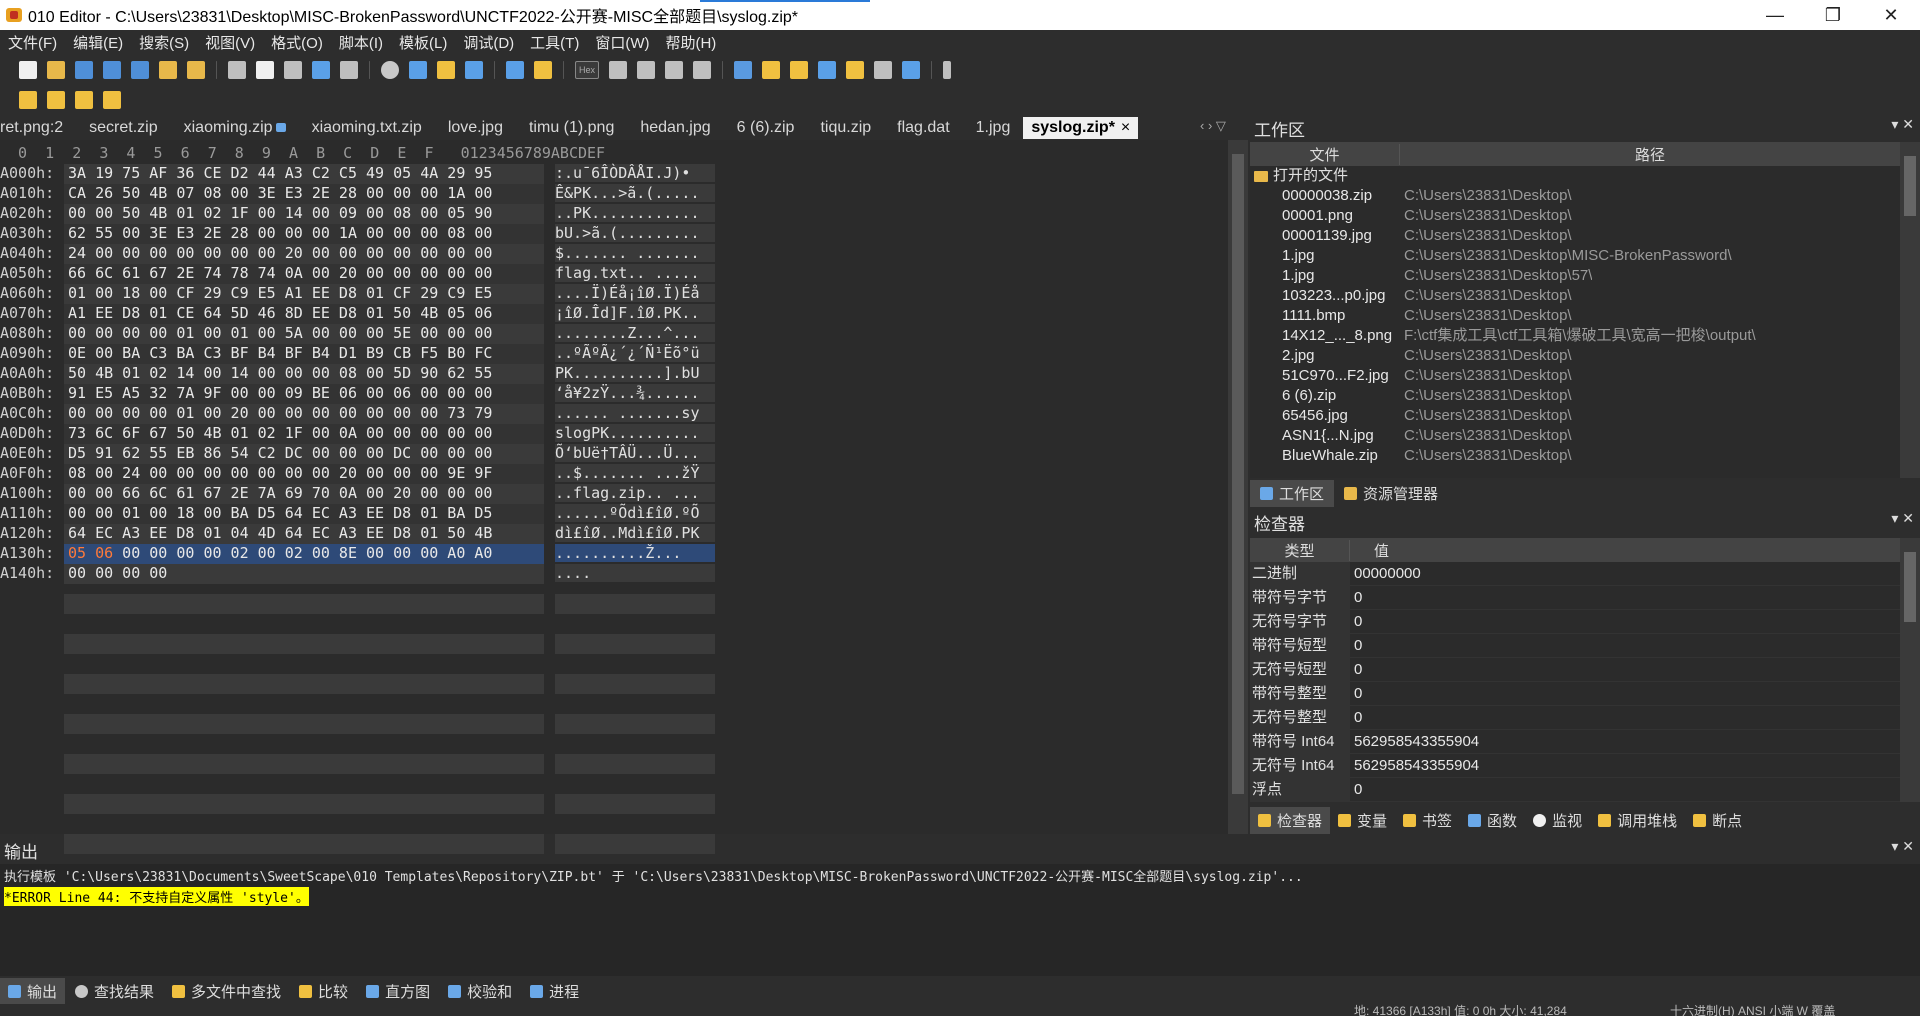  What do you see at coordinates (1575, 766) in the screenshot?
I see `inspector-row: 无符号 Int64 562958543355904` at bounding box center [1575, 766].